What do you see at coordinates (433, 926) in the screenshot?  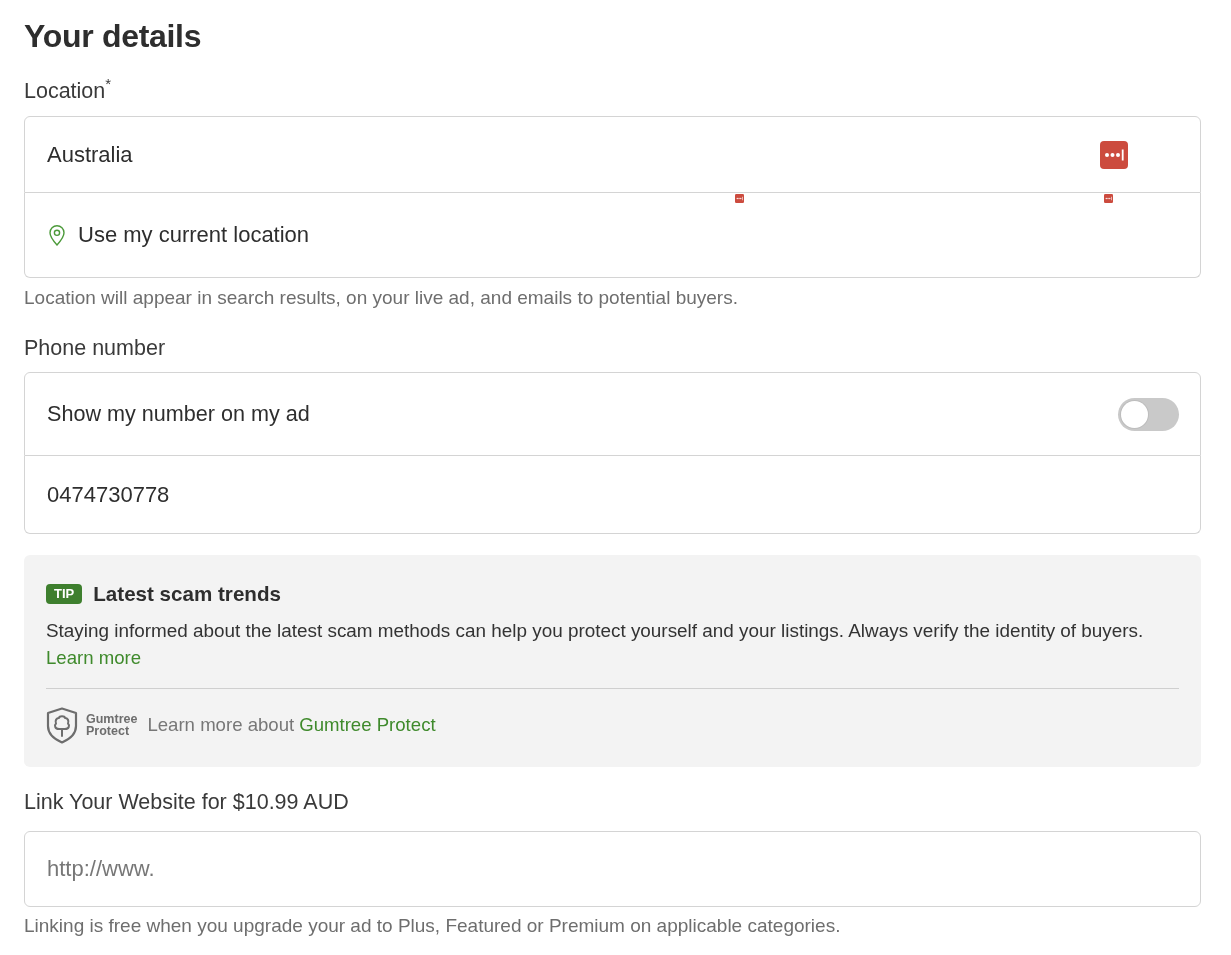 I see `website-help-text: Linking is free when you upgrade your ad to Plus, Featured or Premium on applicable categories.` at bounding box center [433, 926].